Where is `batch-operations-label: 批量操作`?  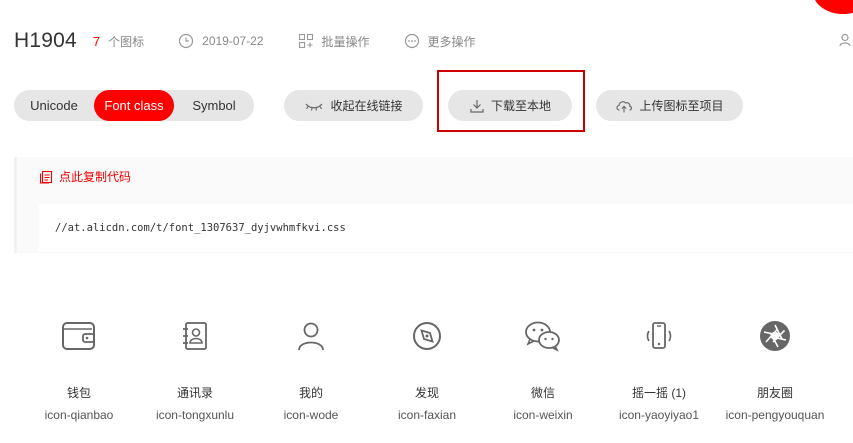
batch-operations-label: 批量操作 is located at coordinates (345, 41).